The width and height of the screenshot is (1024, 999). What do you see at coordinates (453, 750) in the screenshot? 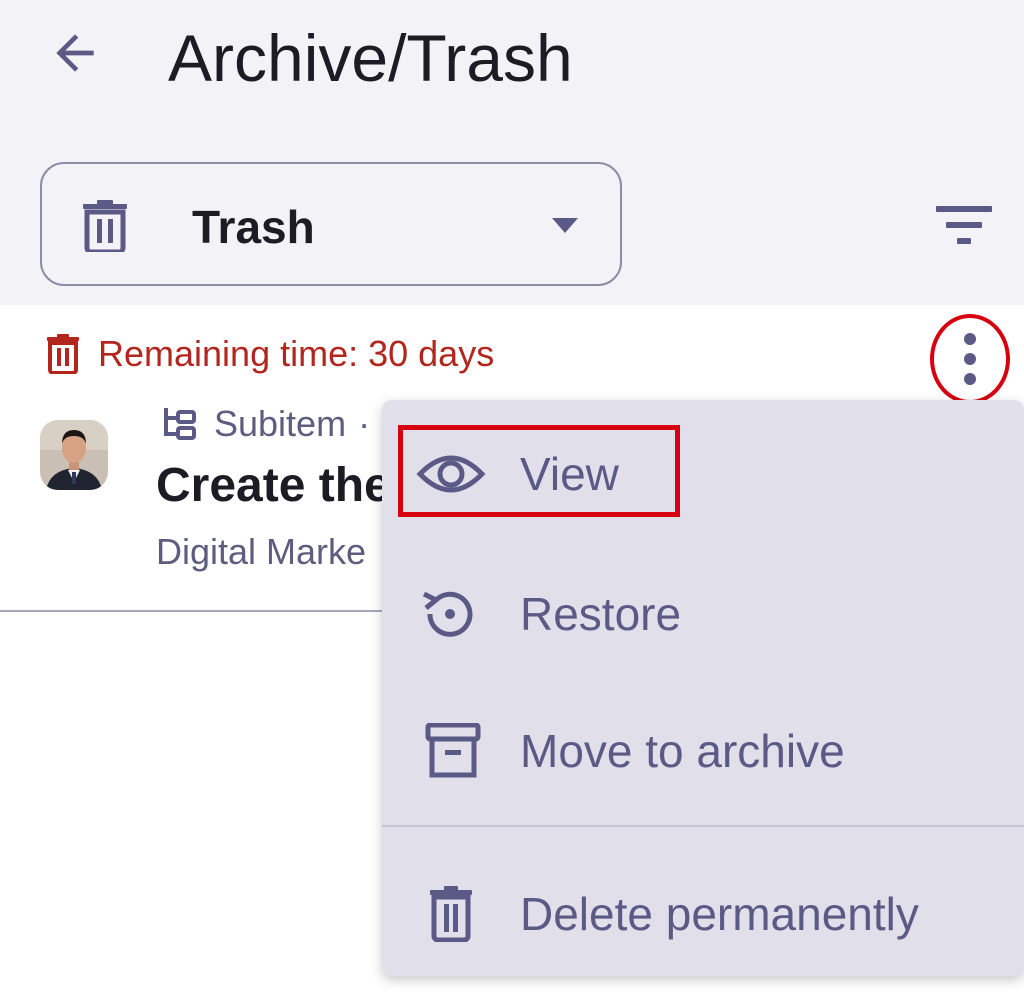
I see `archive-icon` at bounding box center [453, 750].